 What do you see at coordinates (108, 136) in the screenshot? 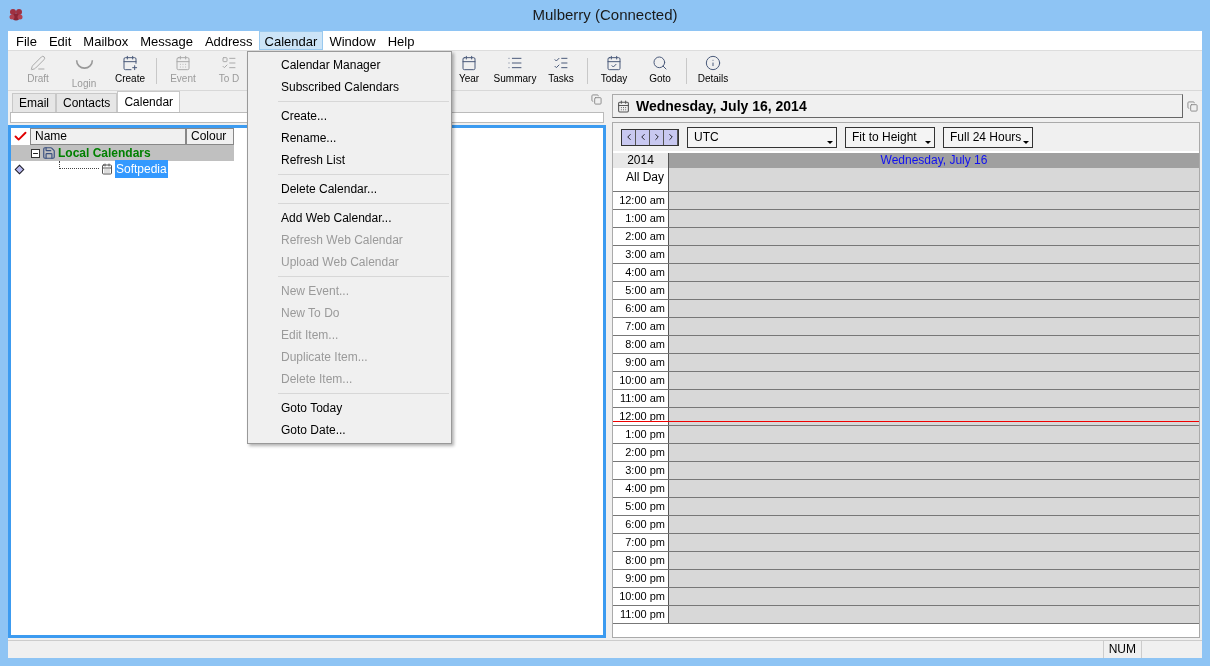
I see `column-header: Name` at bounding box center [108, 136].